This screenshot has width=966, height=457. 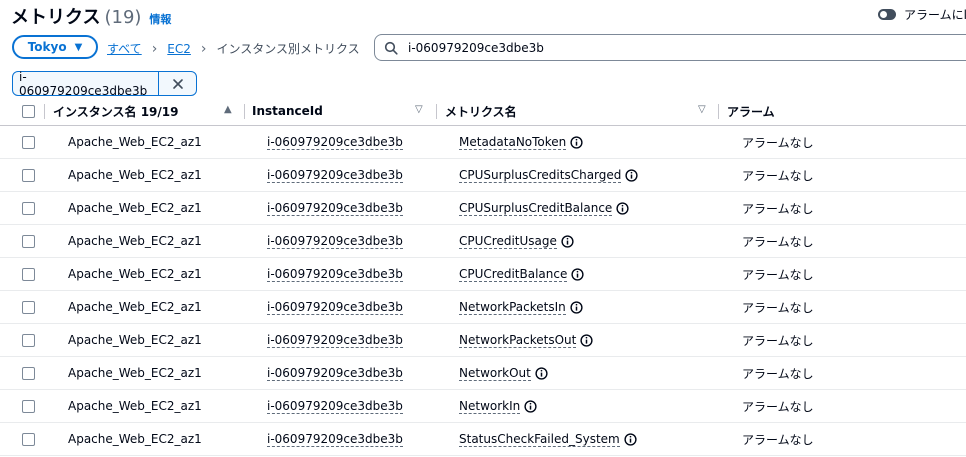 What do you see at coordinates (536, 208) in the screenshot?
I see `metric-name: CPUSurplusCreditBalance` at bounding box center [536, 208].